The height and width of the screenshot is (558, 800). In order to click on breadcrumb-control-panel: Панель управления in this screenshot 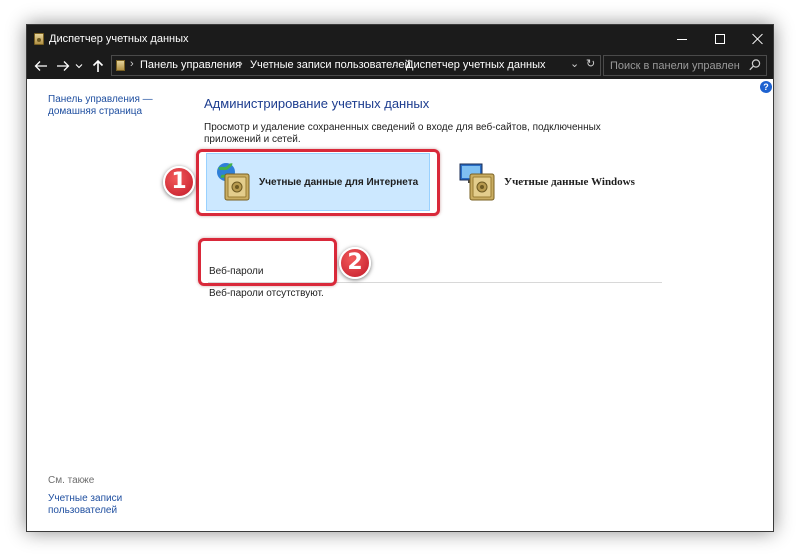, I will do `click(190, 65)`.